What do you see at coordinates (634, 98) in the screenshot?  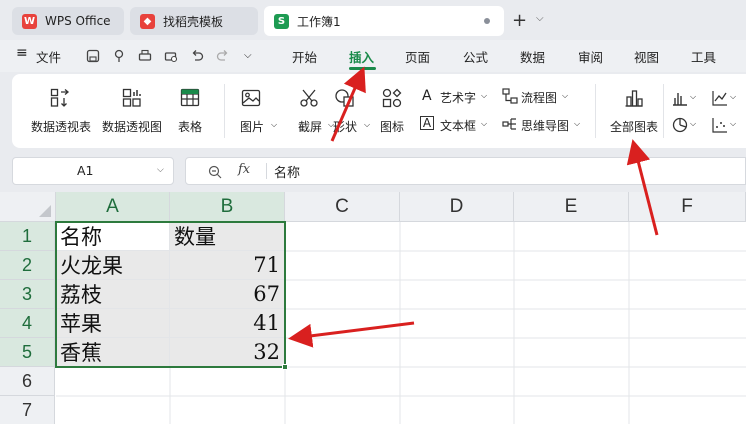 I see `bar-chart-icon` at bounding box center [634, 98].